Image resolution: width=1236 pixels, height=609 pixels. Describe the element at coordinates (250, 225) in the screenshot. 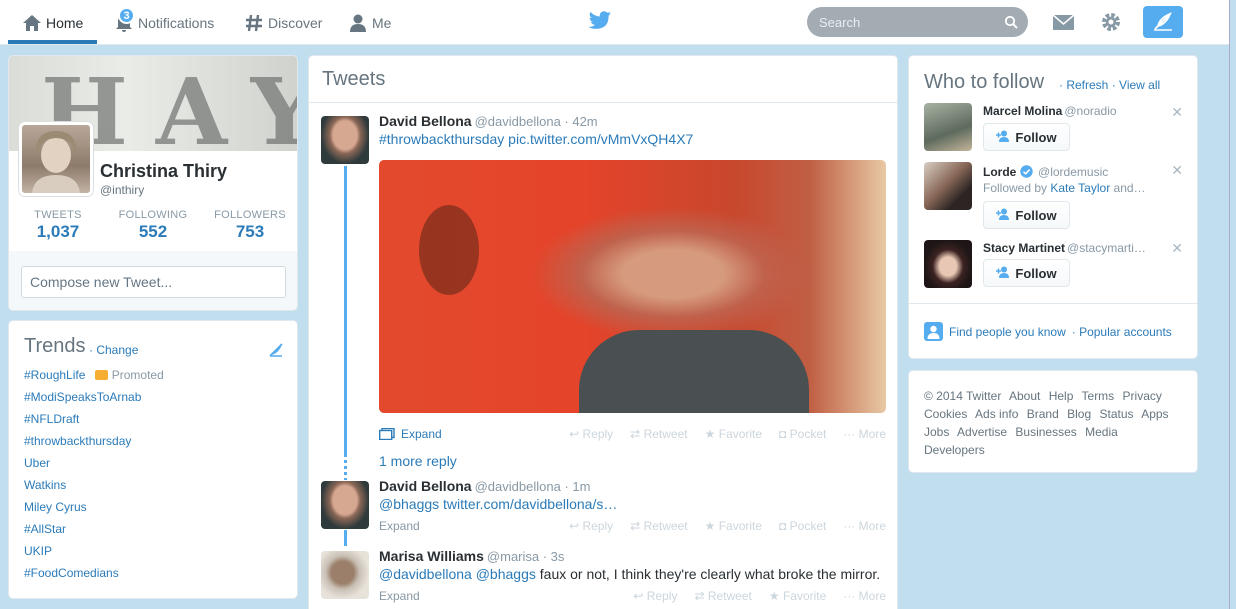

I see `stat-followers: FOLLOWERS 753` at that location.